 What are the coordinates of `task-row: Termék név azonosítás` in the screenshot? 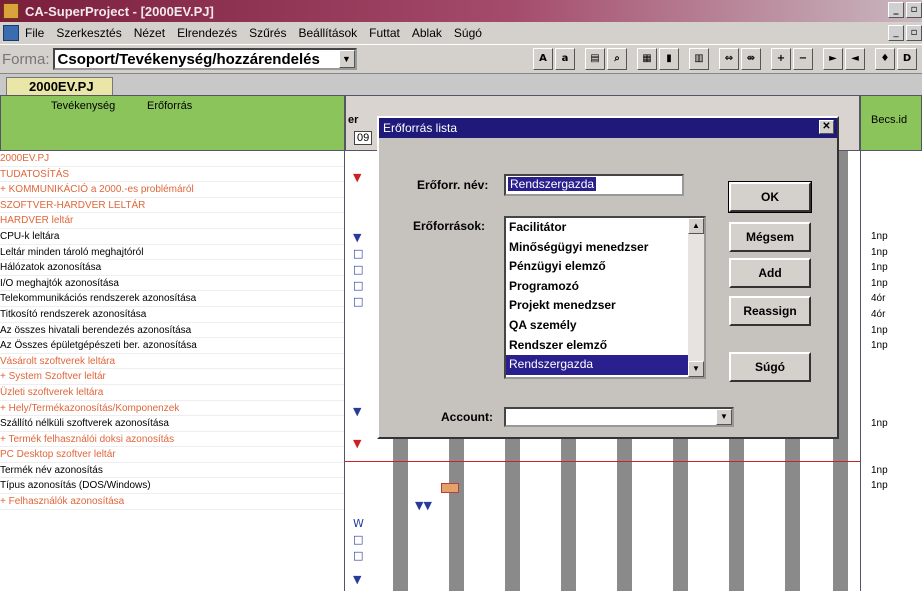 It's located at (172, 471).